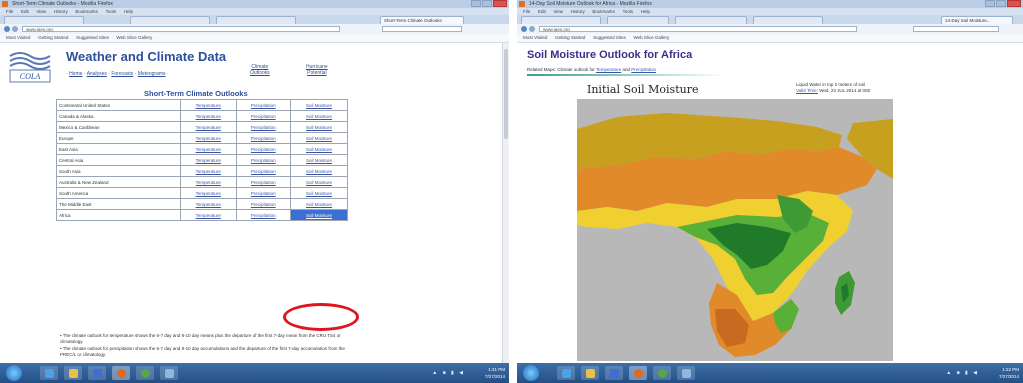 This screenshot has height=383, width=1023. Describe the element at coordinates (506, 94) in the screenshot. I see `scrollbar-thumb` at that location.